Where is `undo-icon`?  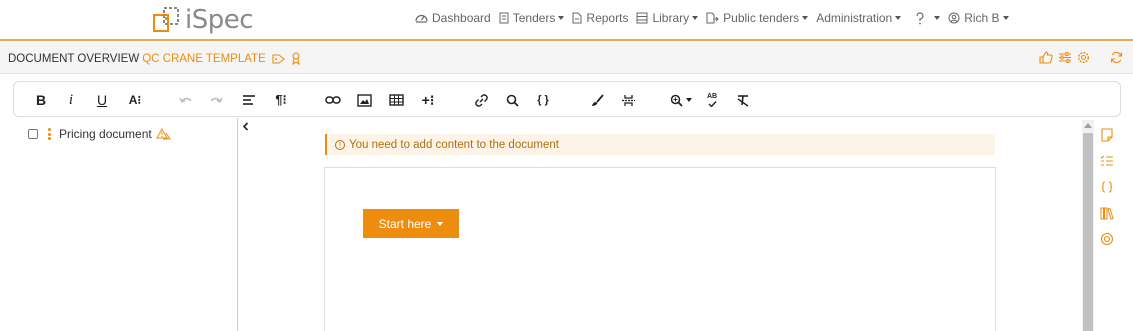
undo-icon is located at coordinates (185, 100).